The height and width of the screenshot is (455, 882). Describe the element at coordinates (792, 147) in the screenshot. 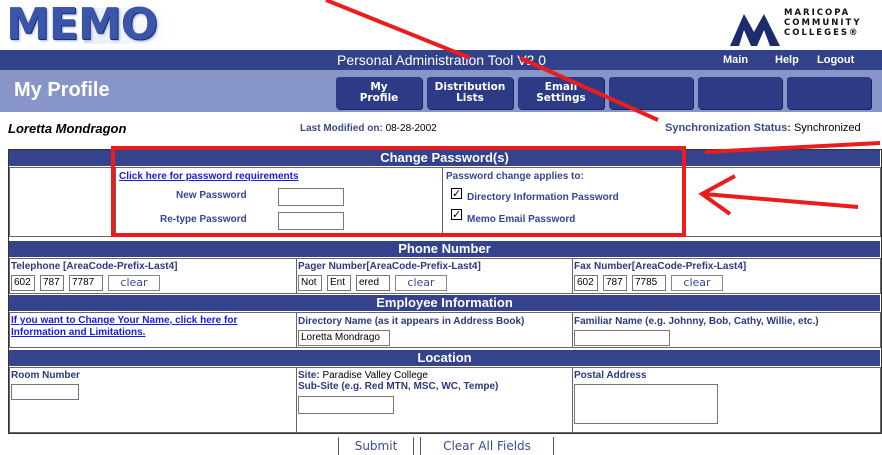

I see `annotation-line-segment-top` at that location.